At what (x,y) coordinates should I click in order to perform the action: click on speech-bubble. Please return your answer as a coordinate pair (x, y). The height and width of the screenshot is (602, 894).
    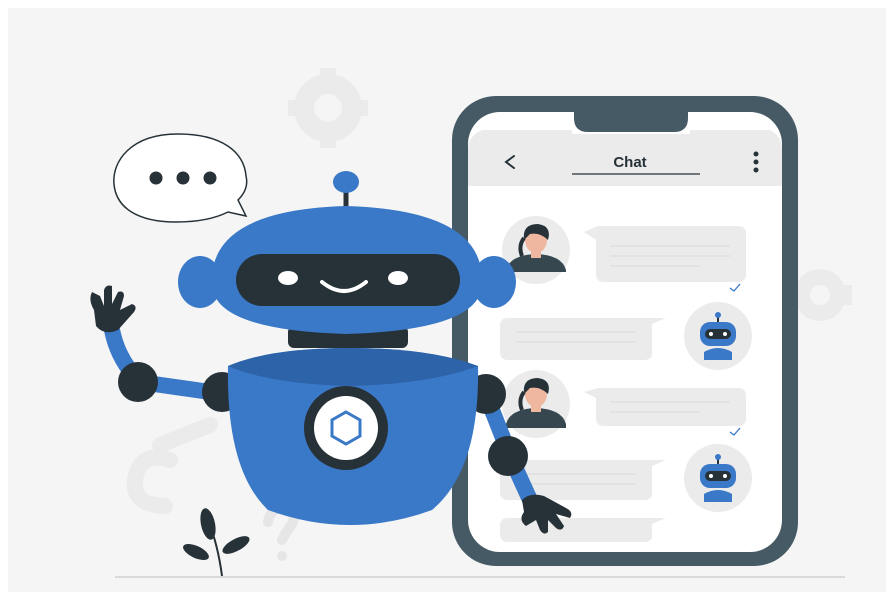
    Looking at the image, I should click on (180, 178).